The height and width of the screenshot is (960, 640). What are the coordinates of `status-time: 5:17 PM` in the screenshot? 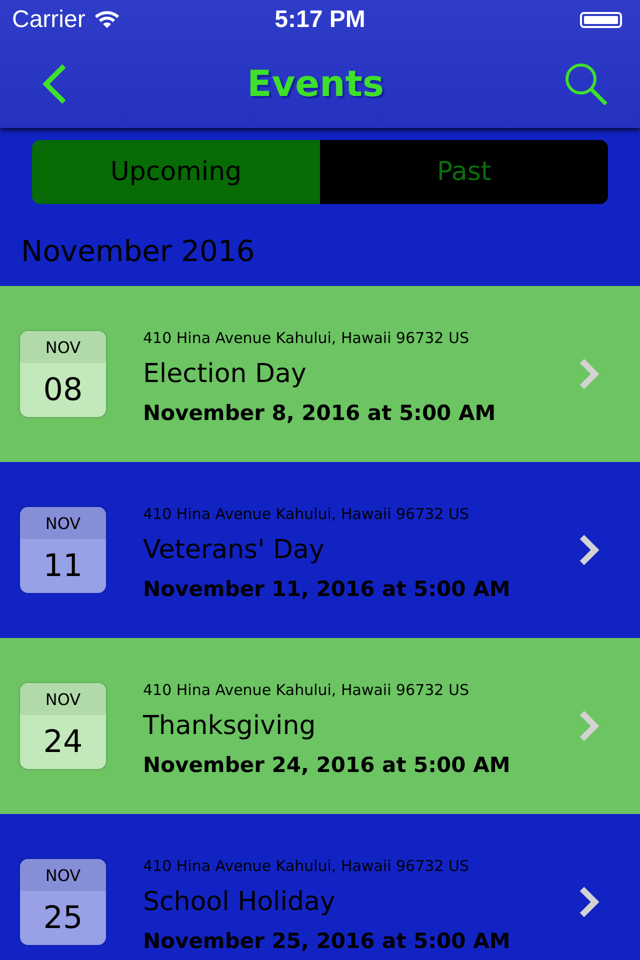 It's located at (320, 20).